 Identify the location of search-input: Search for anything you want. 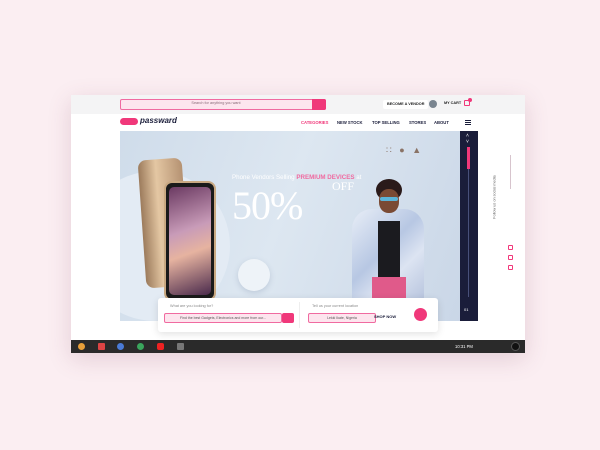
(223, 104).